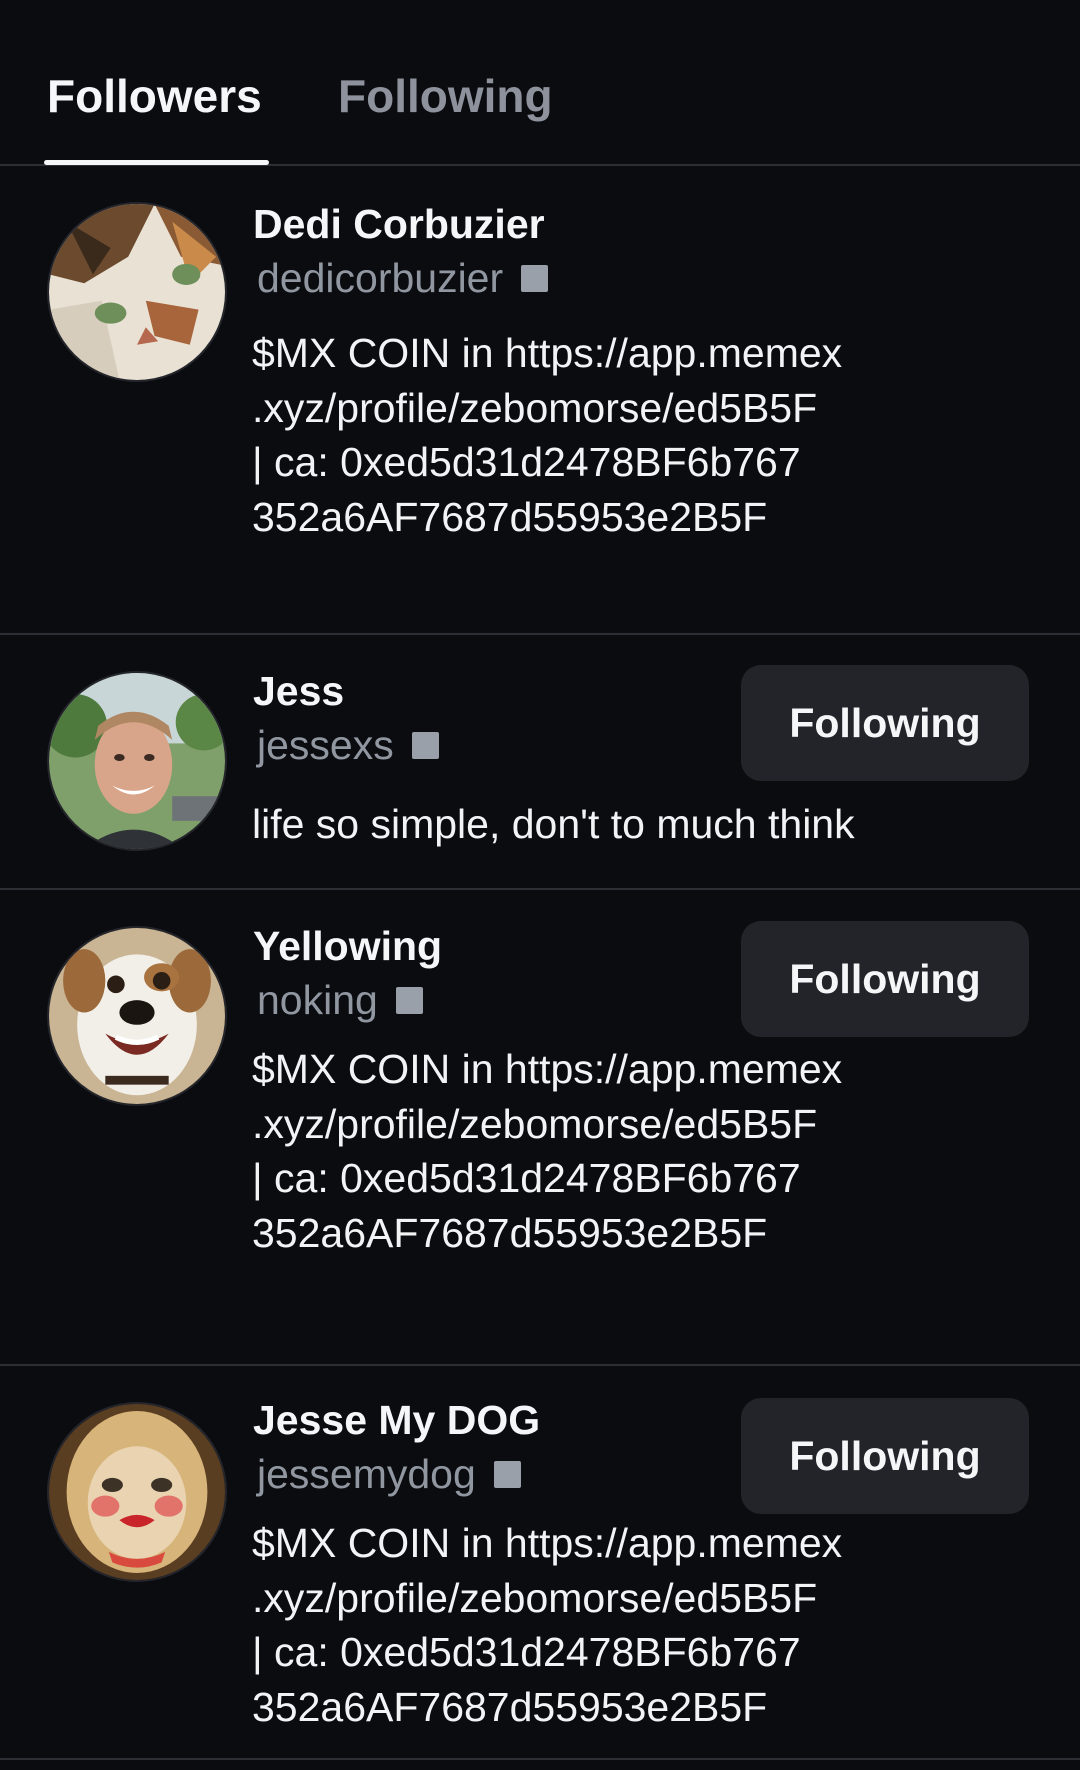 This screenshot has height=1770, width=1080. I want to click on user-bio: life so simple, don't to much think, so click(553, 824).